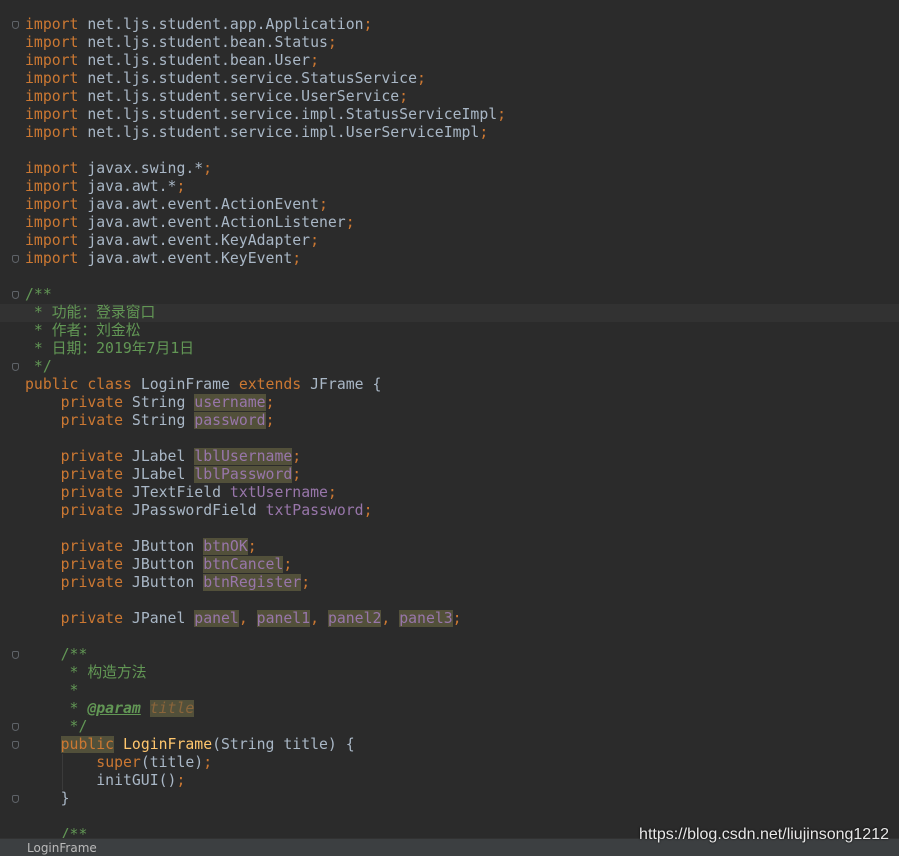 Image resolution: width=899 pixels, height=856 pixels. What do you see at coordinates (74, 348) in the screenshot?
I see `code-token: 日期：` at bounding box center [74, 348].